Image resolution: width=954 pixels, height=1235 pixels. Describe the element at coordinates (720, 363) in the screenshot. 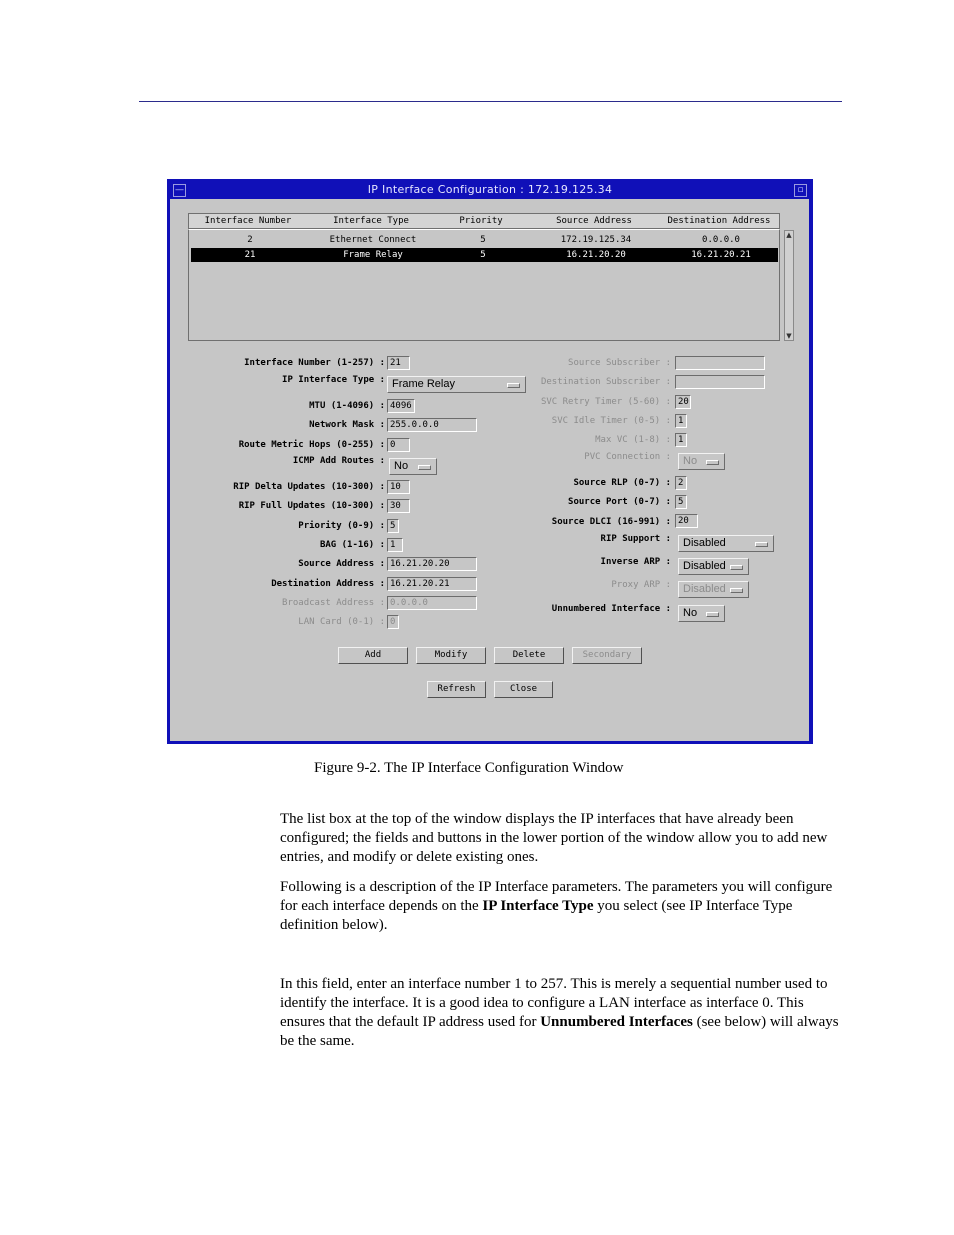

I see `source-subscriber-field` at that location.